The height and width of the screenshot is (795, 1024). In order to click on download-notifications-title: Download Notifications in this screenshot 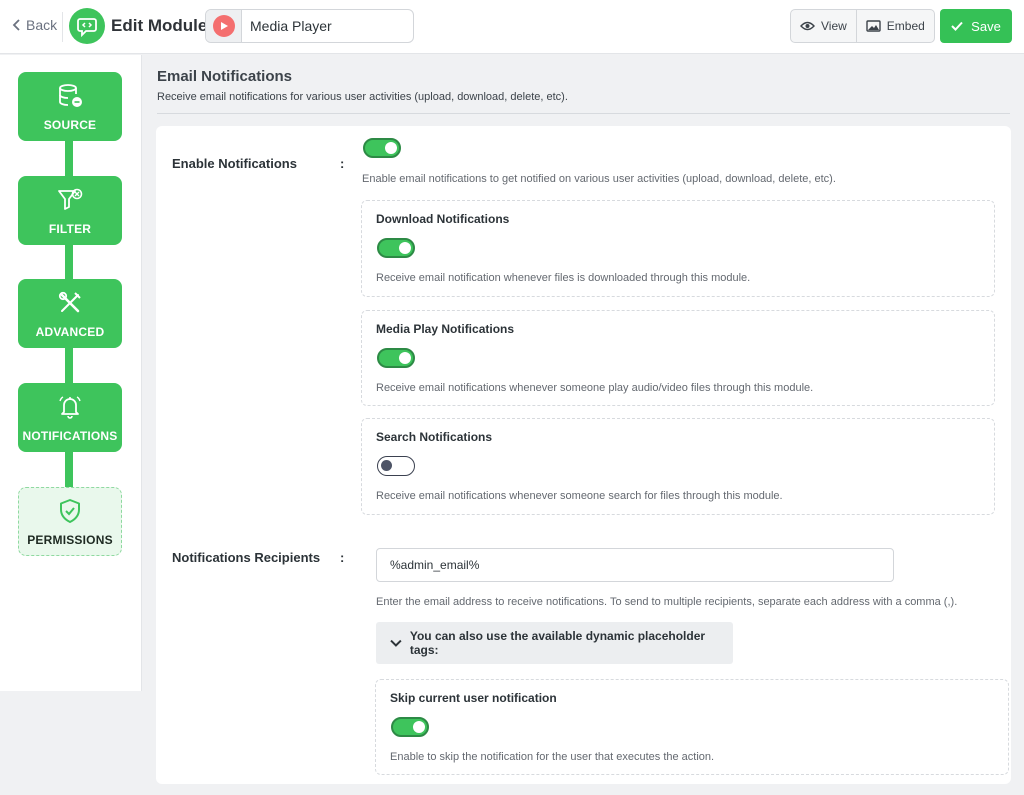, I will do `click(443, 219)`.